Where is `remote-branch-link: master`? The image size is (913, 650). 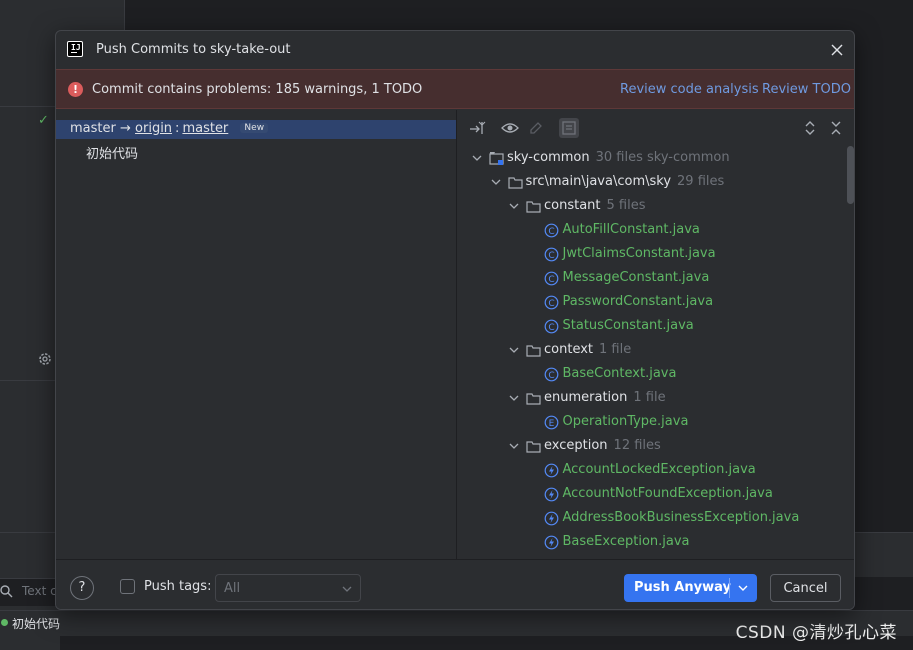
remote-branch-link: master is located at coordinates (205, 128).